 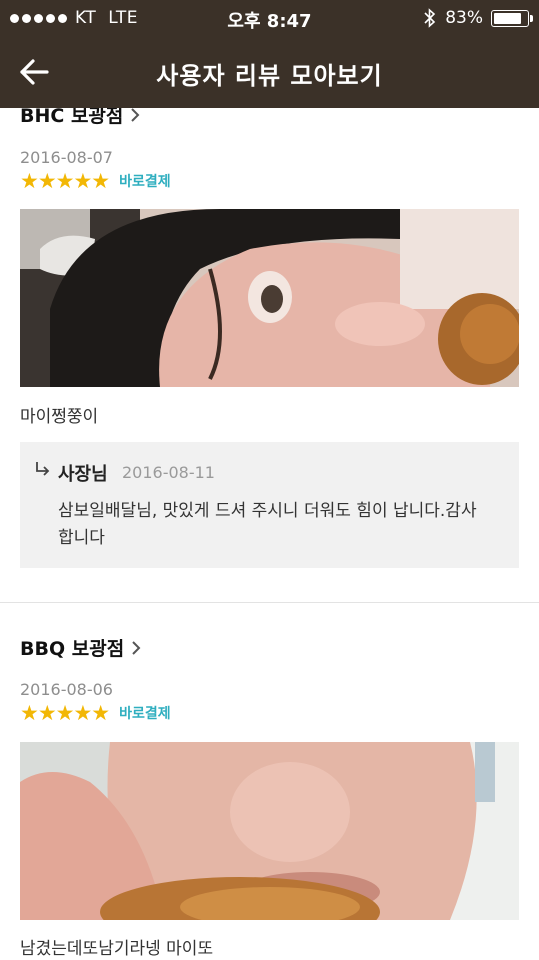 I want to click on review-date: 2016-08-06, so click(x=66, y=689).